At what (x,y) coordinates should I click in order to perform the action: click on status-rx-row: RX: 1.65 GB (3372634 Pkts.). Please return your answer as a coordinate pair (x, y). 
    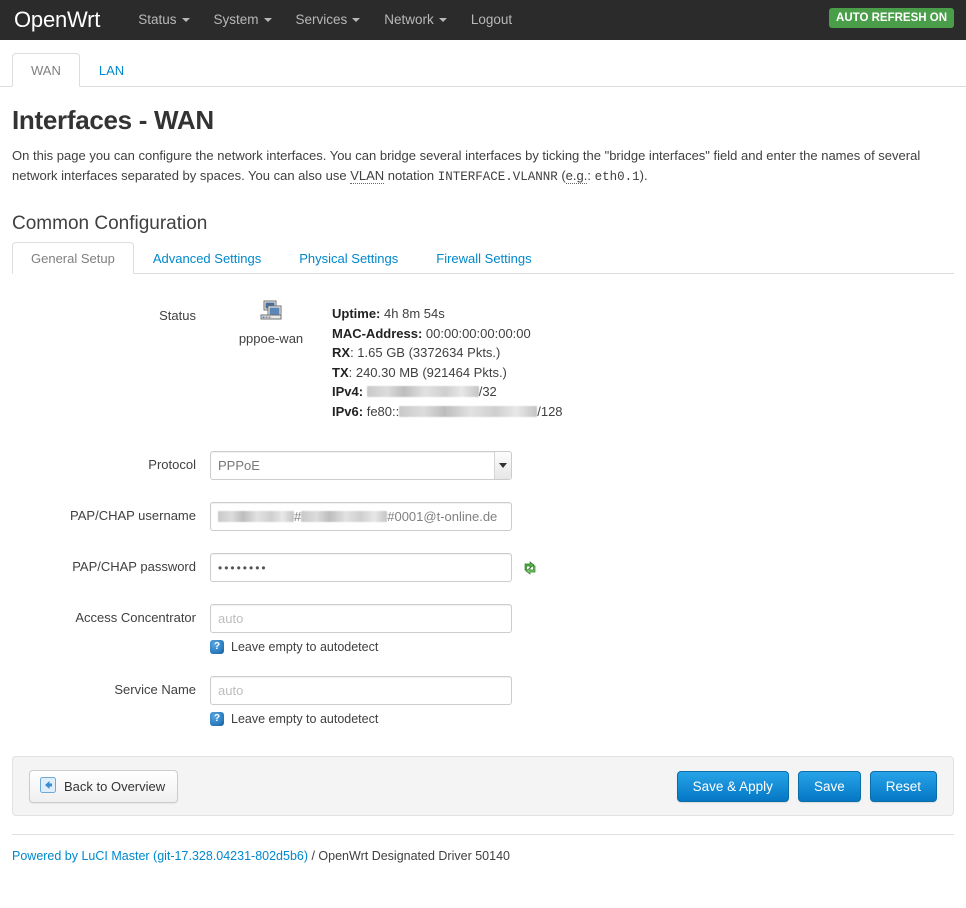
    Looking at the image, I should click on (447, 353).